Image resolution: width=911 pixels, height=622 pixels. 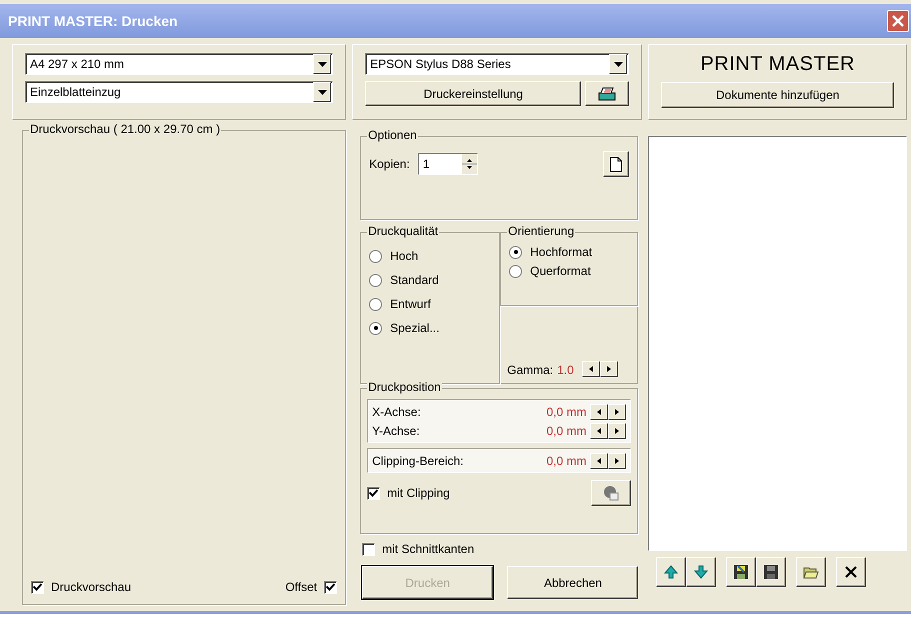 What do you see at coordinates (561, 252) in the screenshot?
I see `radio-label: Hochformat` at bounding box center [561, 252].